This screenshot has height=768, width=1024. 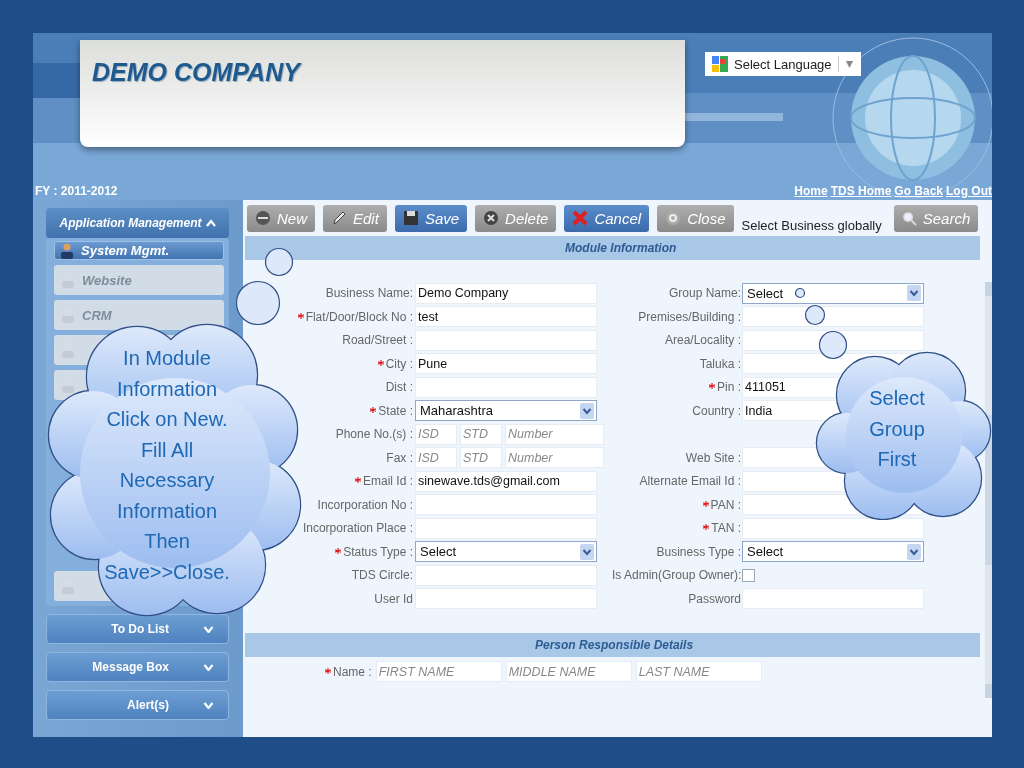 I want to click on global-business-label: Select Business globally, so click(x=811, y=226).